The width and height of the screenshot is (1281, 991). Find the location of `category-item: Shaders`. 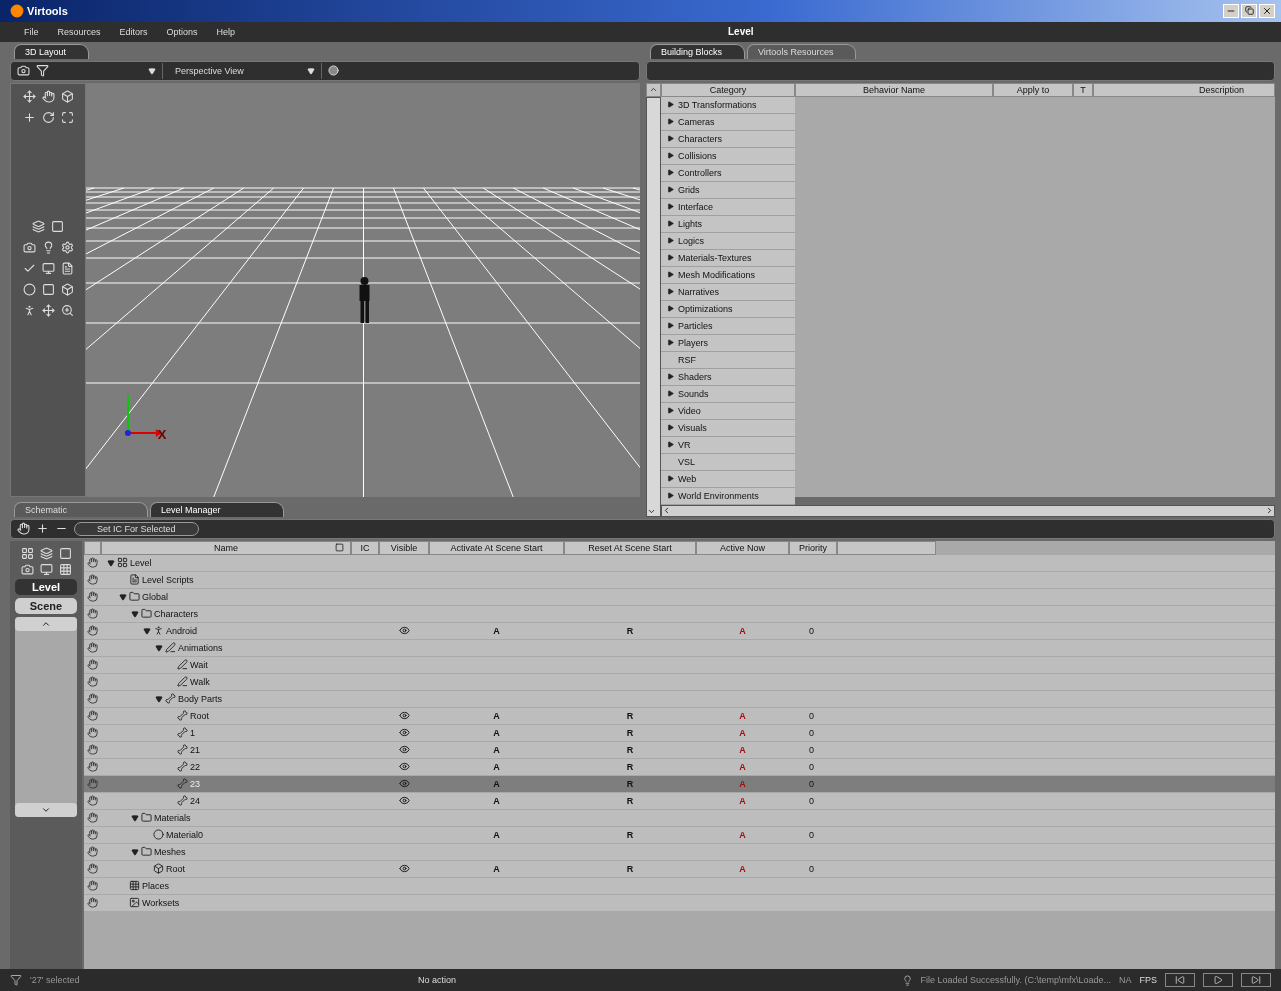

category-item: Shaders is located at coordinates (728, 376).